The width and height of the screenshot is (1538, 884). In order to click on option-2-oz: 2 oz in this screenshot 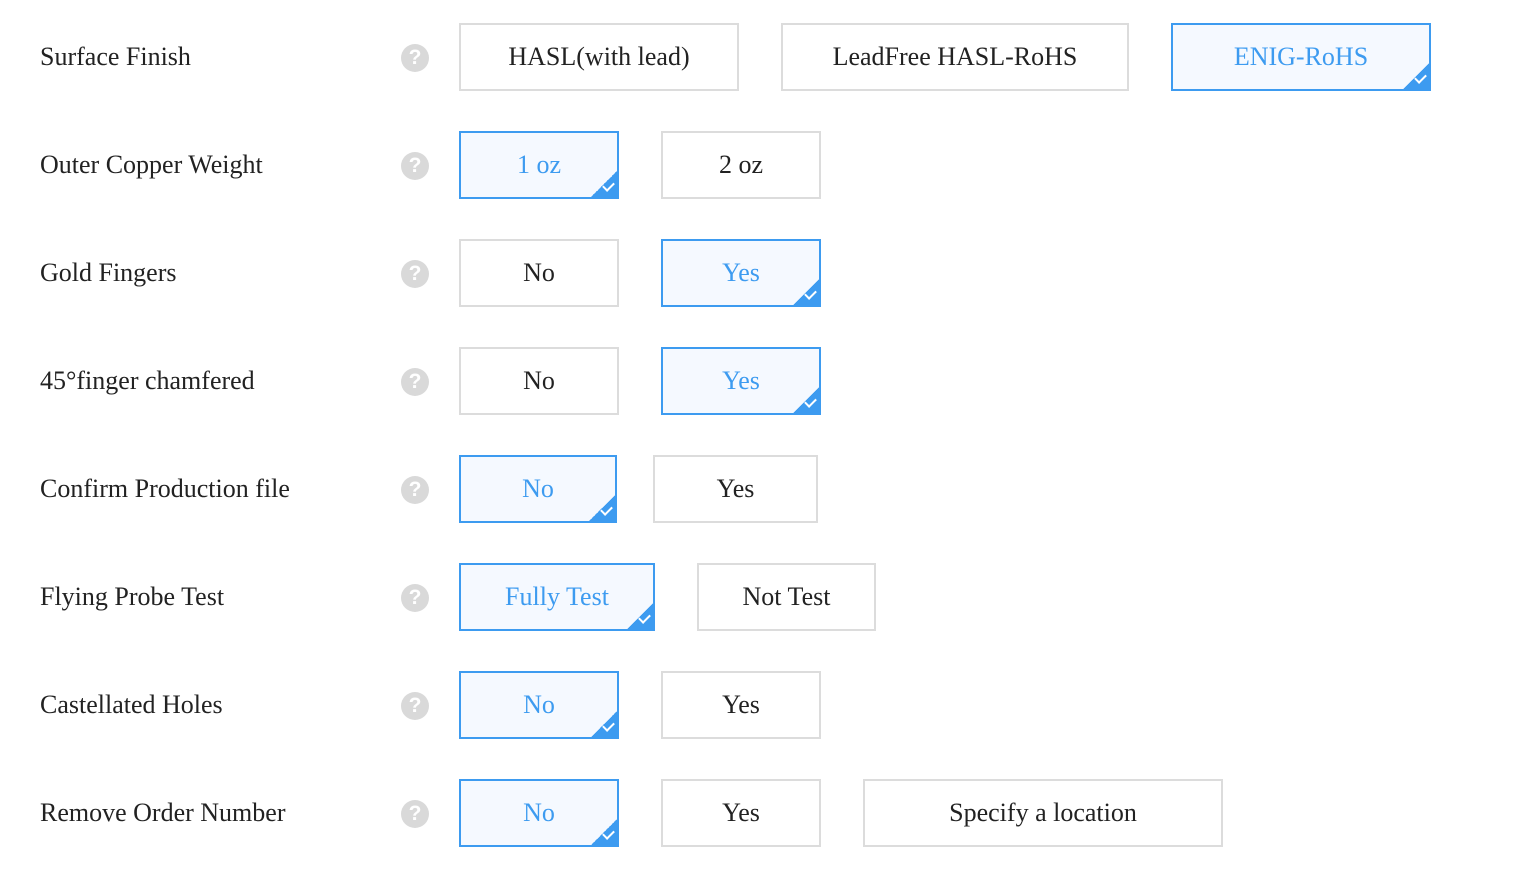, I will do `click(741, 165)`.